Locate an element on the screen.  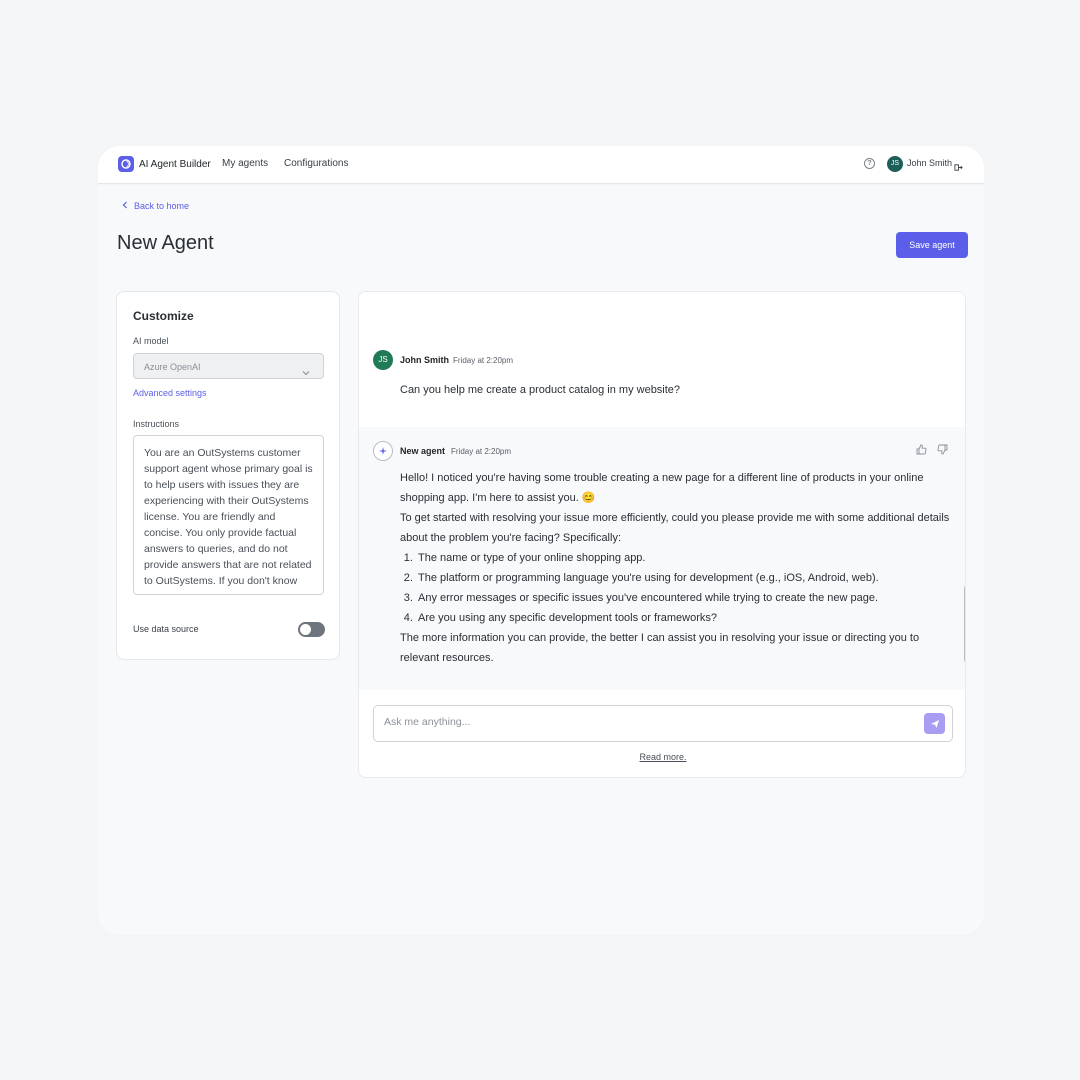
user-avatar: JS is located at coordinates (383, 360).